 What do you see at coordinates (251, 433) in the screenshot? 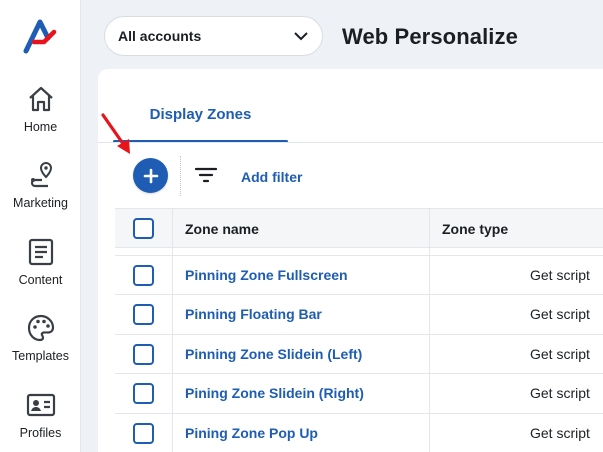
I see `zone-name-link: Pining Zone Pop Up` at bounding box center [251, 433].